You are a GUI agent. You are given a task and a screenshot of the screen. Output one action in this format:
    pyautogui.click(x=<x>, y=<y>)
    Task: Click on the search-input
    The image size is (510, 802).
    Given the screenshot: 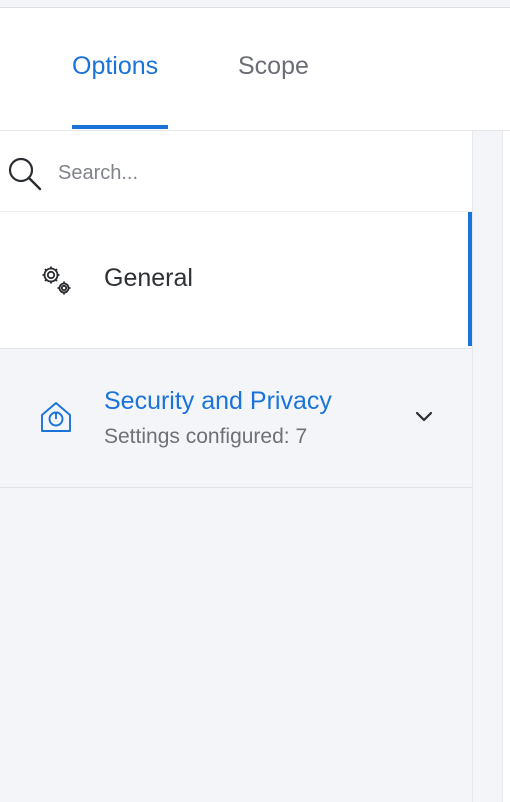 What is the action you would take?
    pyautogui.click(x=258, y=173)
    